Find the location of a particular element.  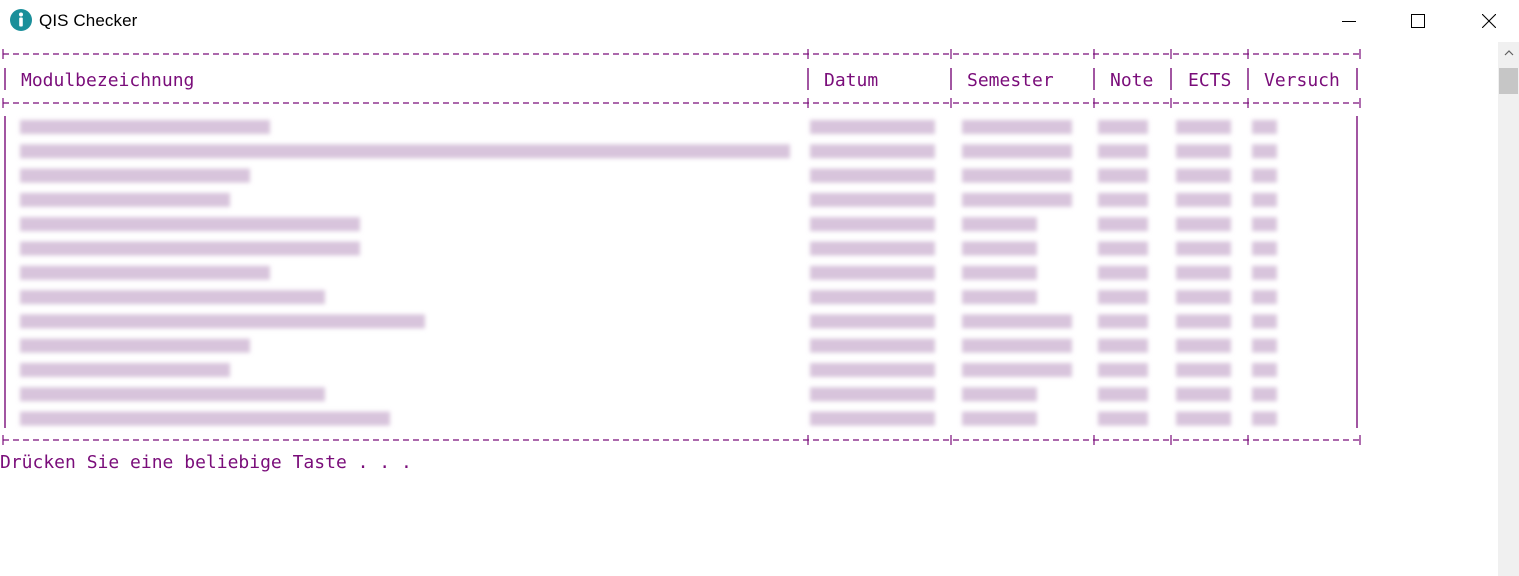

close-button is located at coordinates (1489, 21).